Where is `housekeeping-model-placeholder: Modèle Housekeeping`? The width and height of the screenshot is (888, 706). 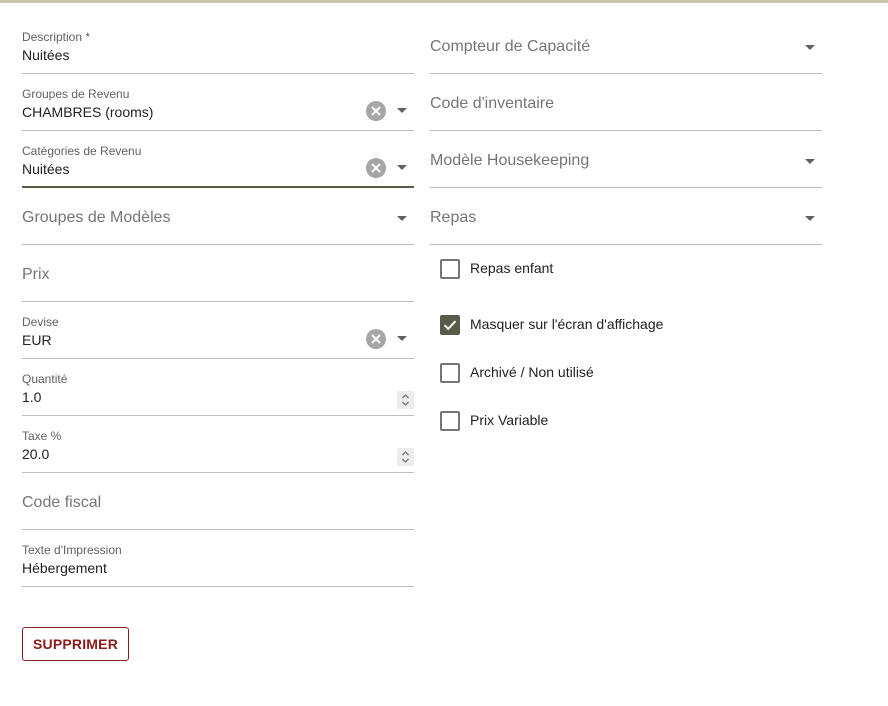
housekeeping-model-placeholder: Modèle Housekeeping is located at coordinates (510, 160).